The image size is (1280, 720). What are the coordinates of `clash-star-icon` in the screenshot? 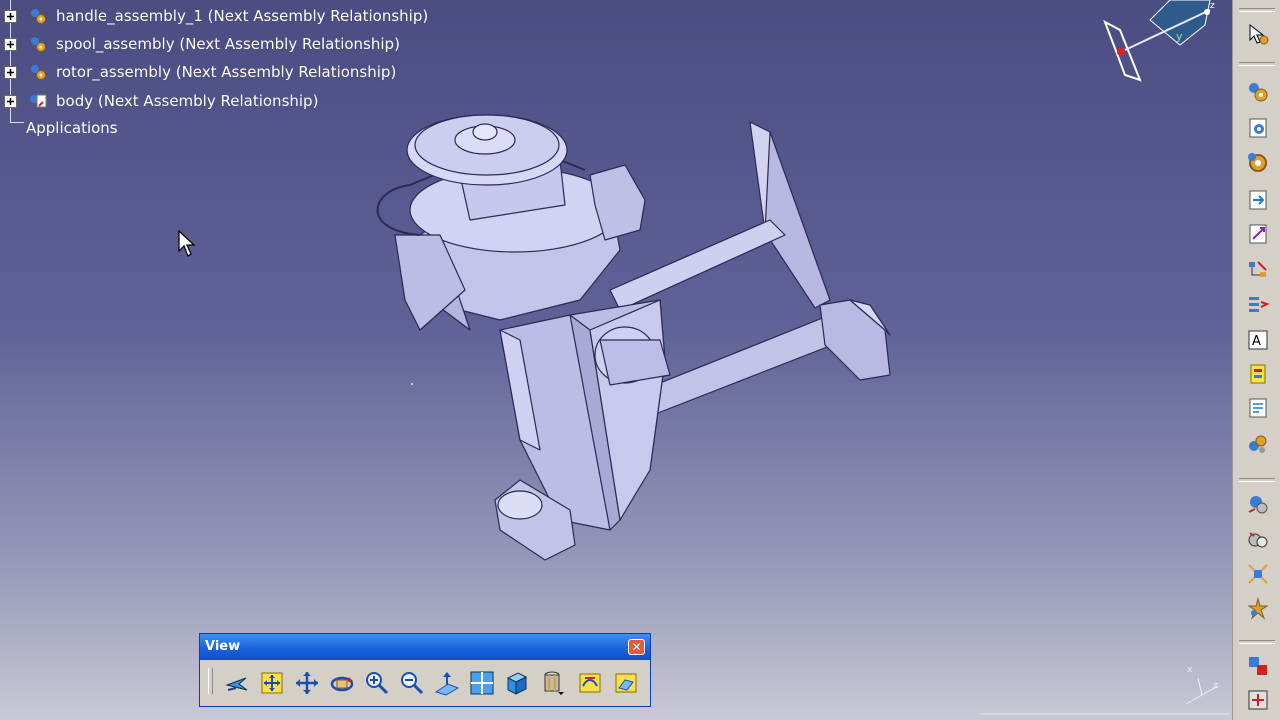 It's located at (1258, 608).